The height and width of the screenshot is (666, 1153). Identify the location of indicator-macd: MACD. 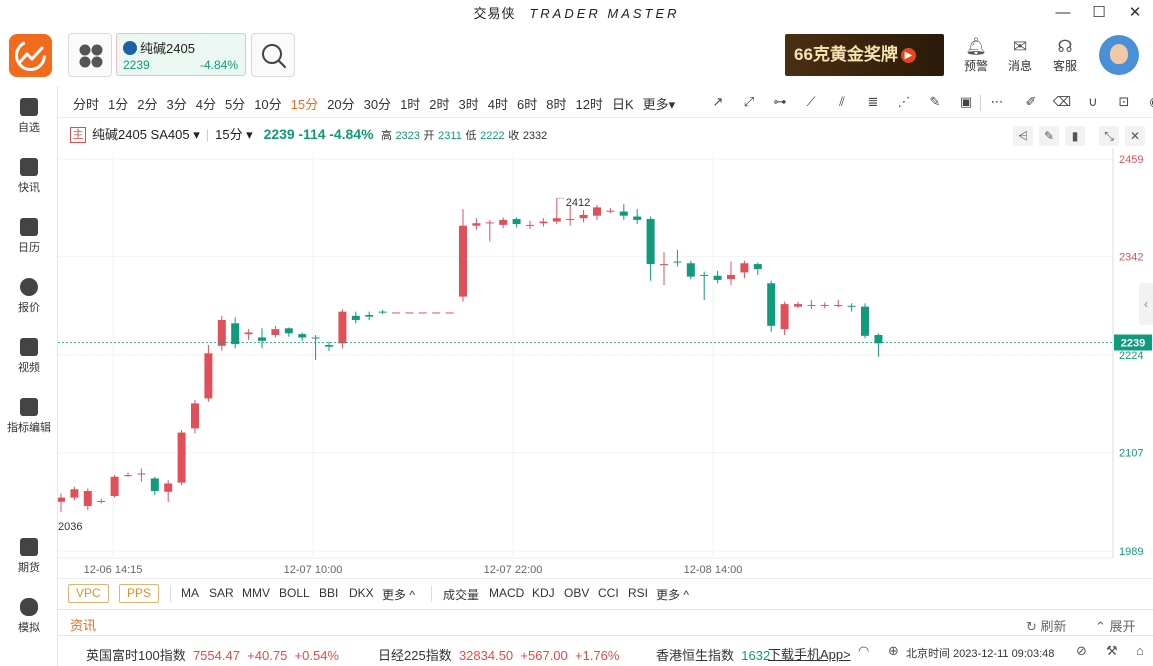
(506, 593).